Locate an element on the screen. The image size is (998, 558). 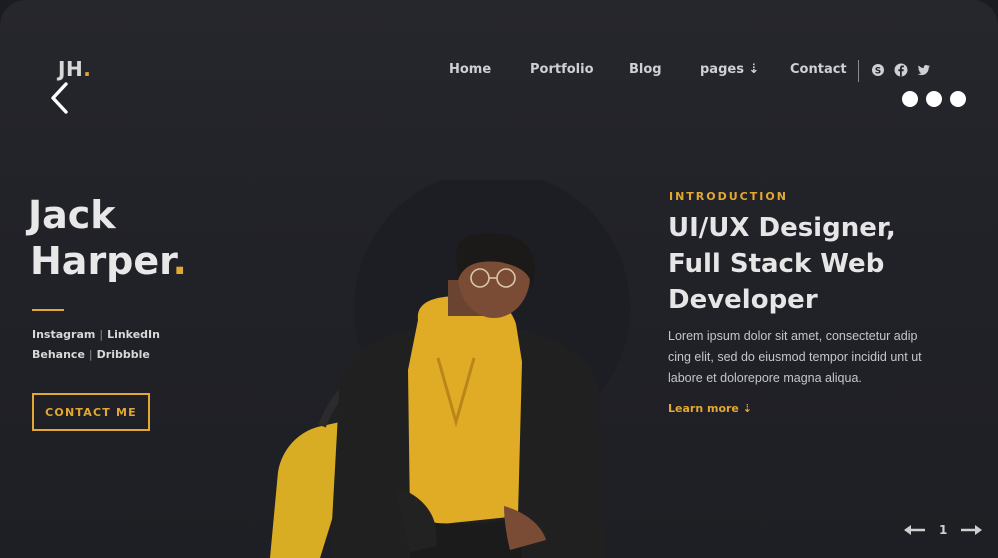
main-nav: Home Portfolio Blog pages ⇣ Contact S is located at coordinates (499, 71).